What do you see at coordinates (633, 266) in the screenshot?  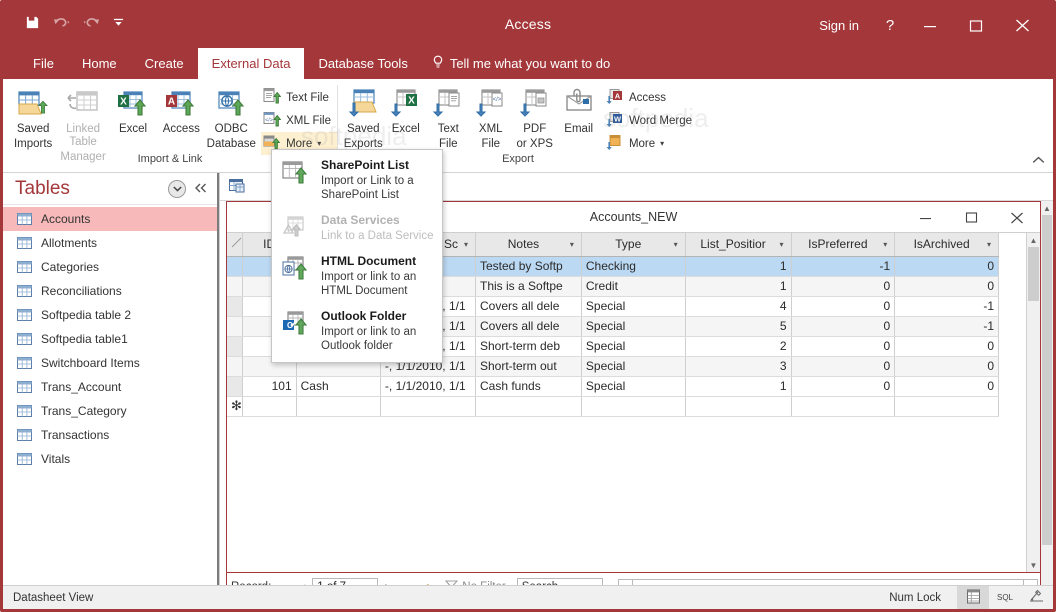 I see `cell-type: Checking` at bounding box center [633, 266].